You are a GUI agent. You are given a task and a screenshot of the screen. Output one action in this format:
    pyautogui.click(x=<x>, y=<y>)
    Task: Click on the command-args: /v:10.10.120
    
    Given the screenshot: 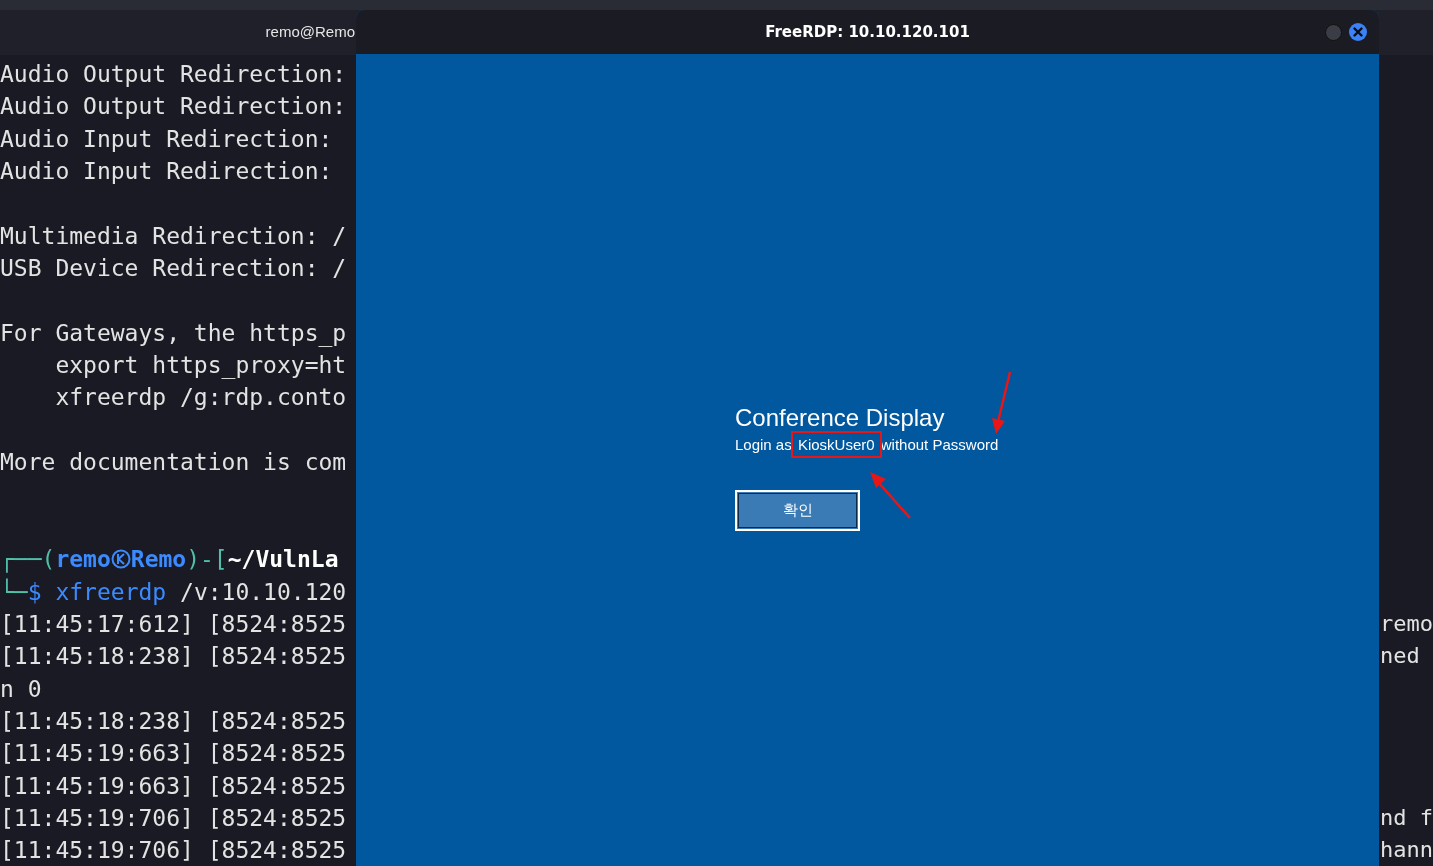 What is the action you would take?
    pyautogui.click(x=263, y=592)
    